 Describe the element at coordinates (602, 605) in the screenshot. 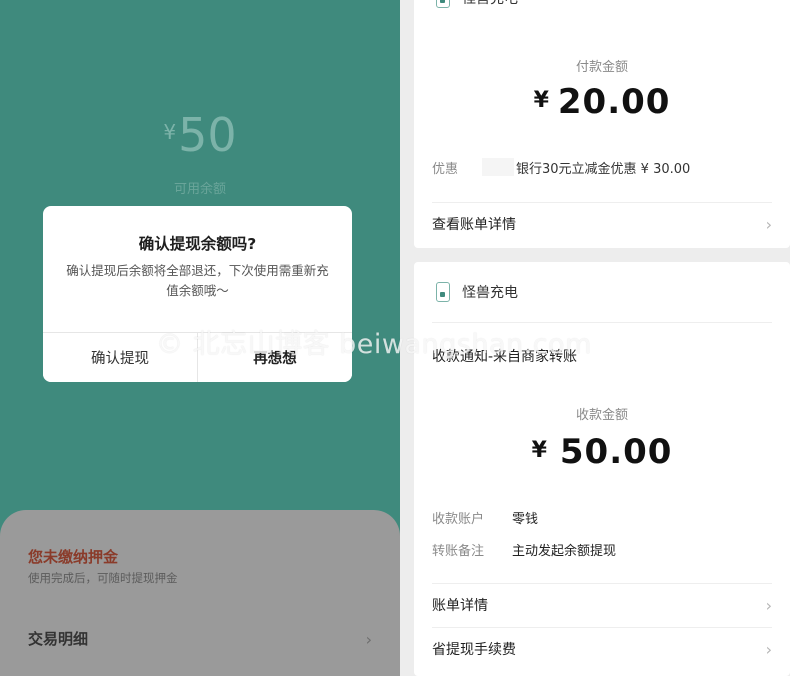

I see `bill-details-row: 账单详情 ›` at that location.